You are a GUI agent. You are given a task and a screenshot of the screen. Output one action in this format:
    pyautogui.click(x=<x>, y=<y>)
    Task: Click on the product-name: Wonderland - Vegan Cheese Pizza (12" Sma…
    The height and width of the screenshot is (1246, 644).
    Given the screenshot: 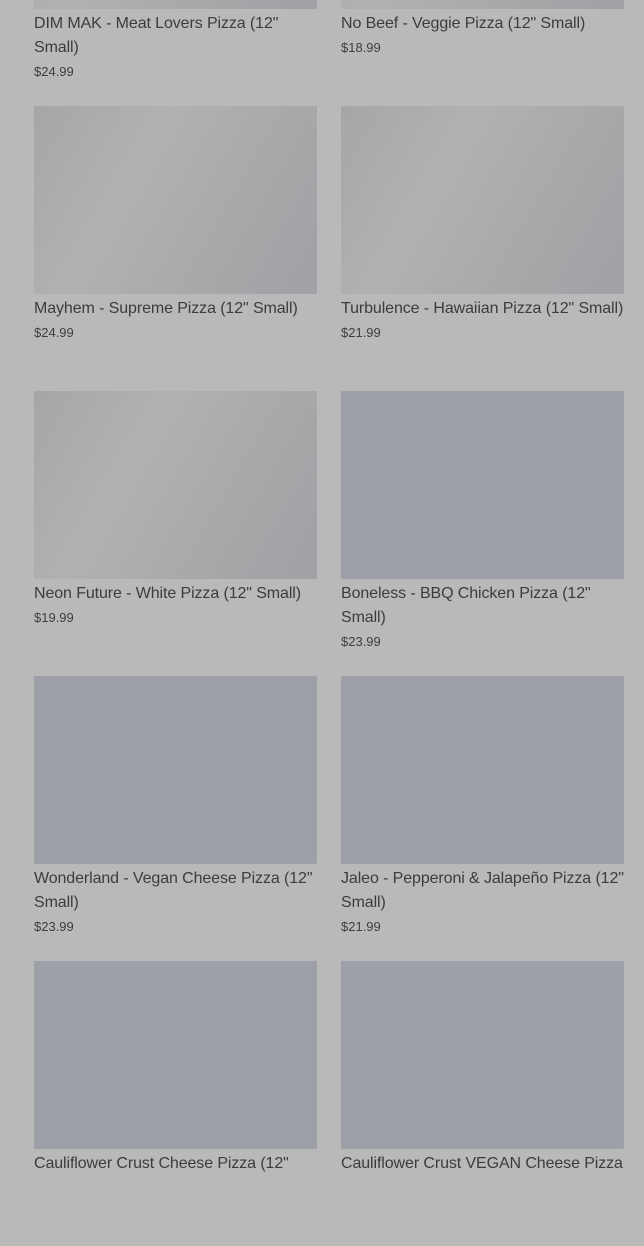 What is the action you would take?
    pyautogui.click(x=175, y=891)
    